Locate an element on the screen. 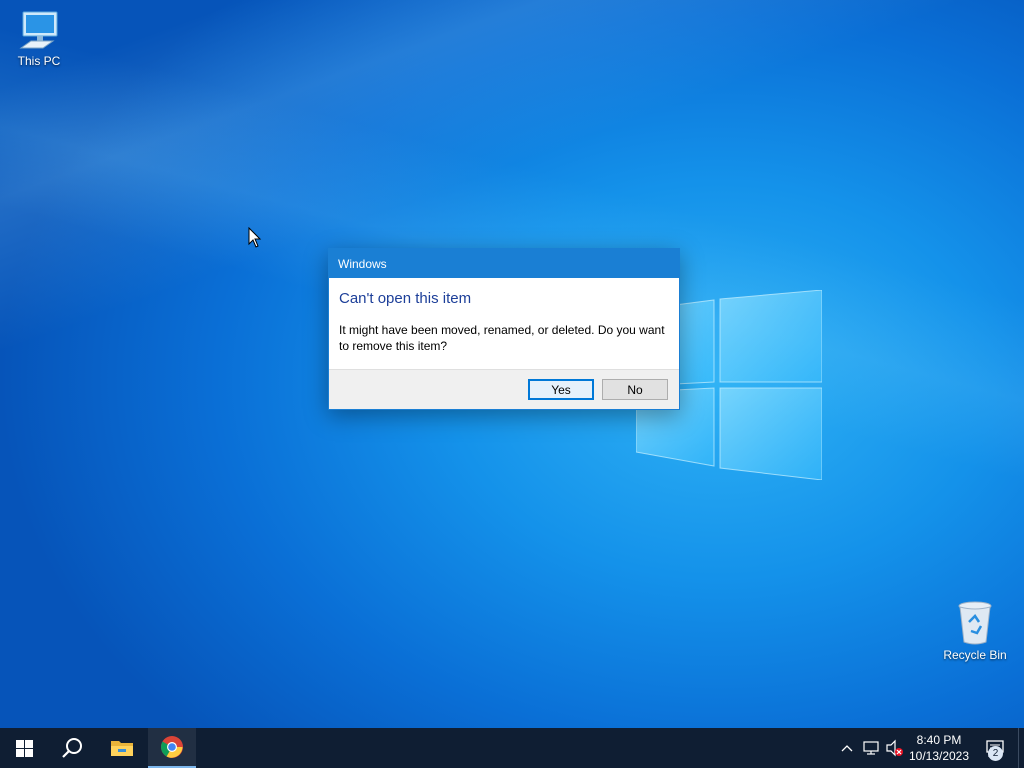 Image resolution: width=1024 pixels, height=768 pixels. file-explorer-button is located at coordinates (122, 748).